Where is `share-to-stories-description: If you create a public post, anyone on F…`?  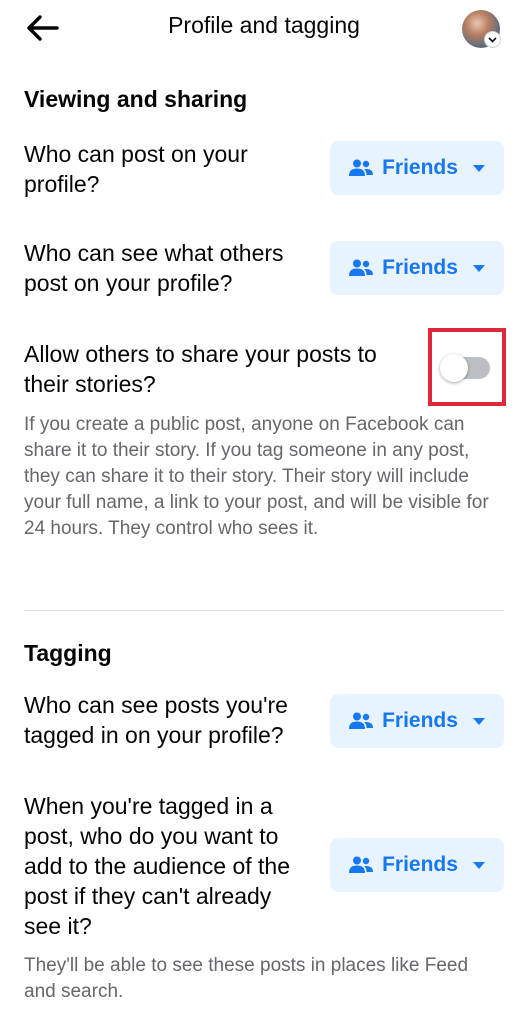
share-to-stories-description: If you create a public post, anyone on F… is located at coordinates (256, 476).